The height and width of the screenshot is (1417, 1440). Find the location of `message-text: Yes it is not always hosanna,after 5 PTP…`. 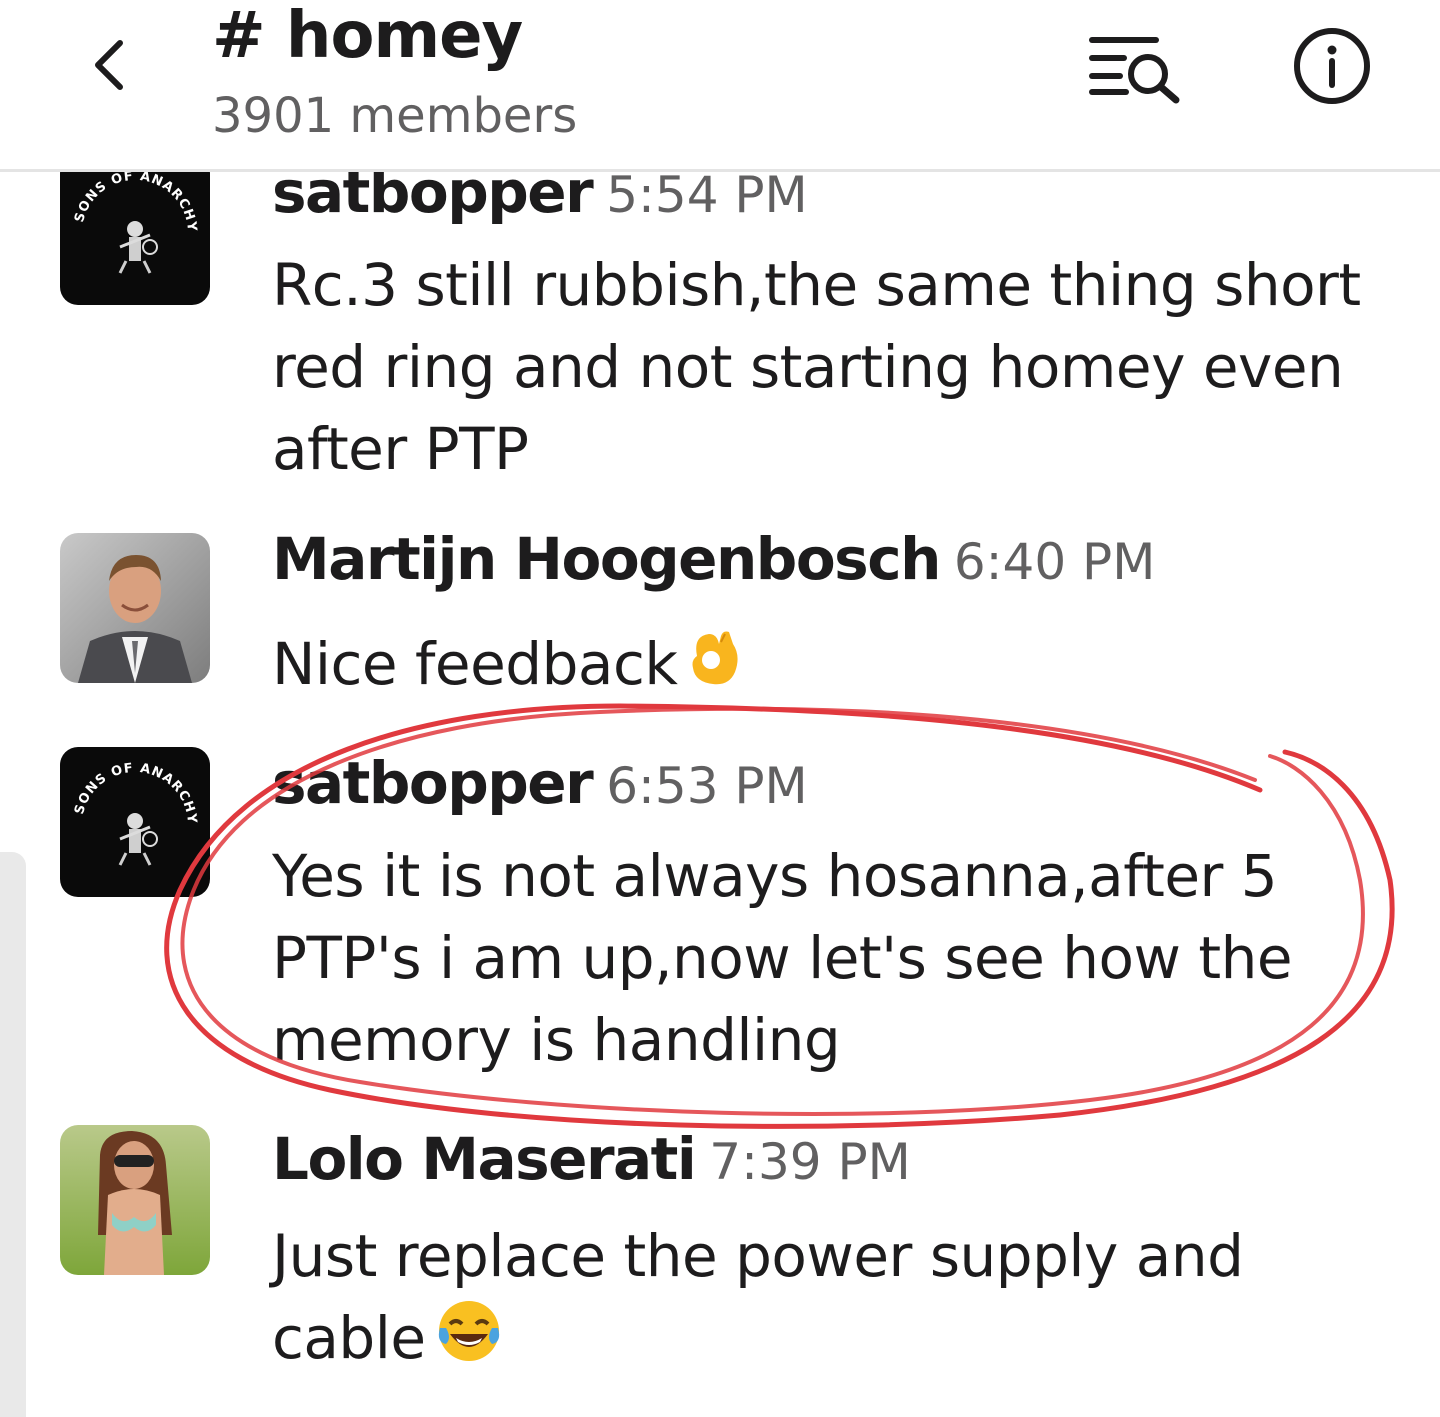

message-text: Yes it is not always hosanna,after 5 PTP… is located at coordinates (782, 958).